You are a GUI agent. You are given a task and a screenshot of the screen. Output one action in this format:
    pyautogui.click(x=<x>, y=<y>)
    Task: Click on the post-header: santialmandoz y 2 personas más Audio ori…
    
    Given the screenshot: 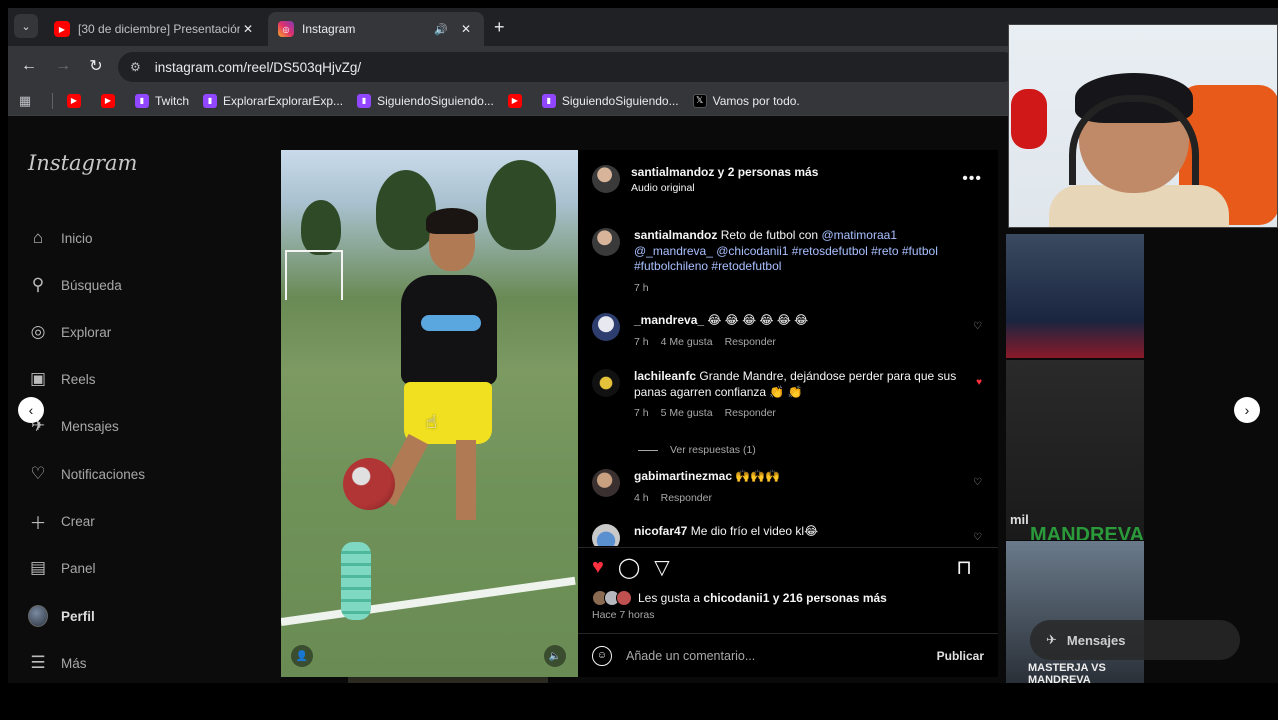 What is the action you would take?
    pyautogui.click(x=788, y=179)
    